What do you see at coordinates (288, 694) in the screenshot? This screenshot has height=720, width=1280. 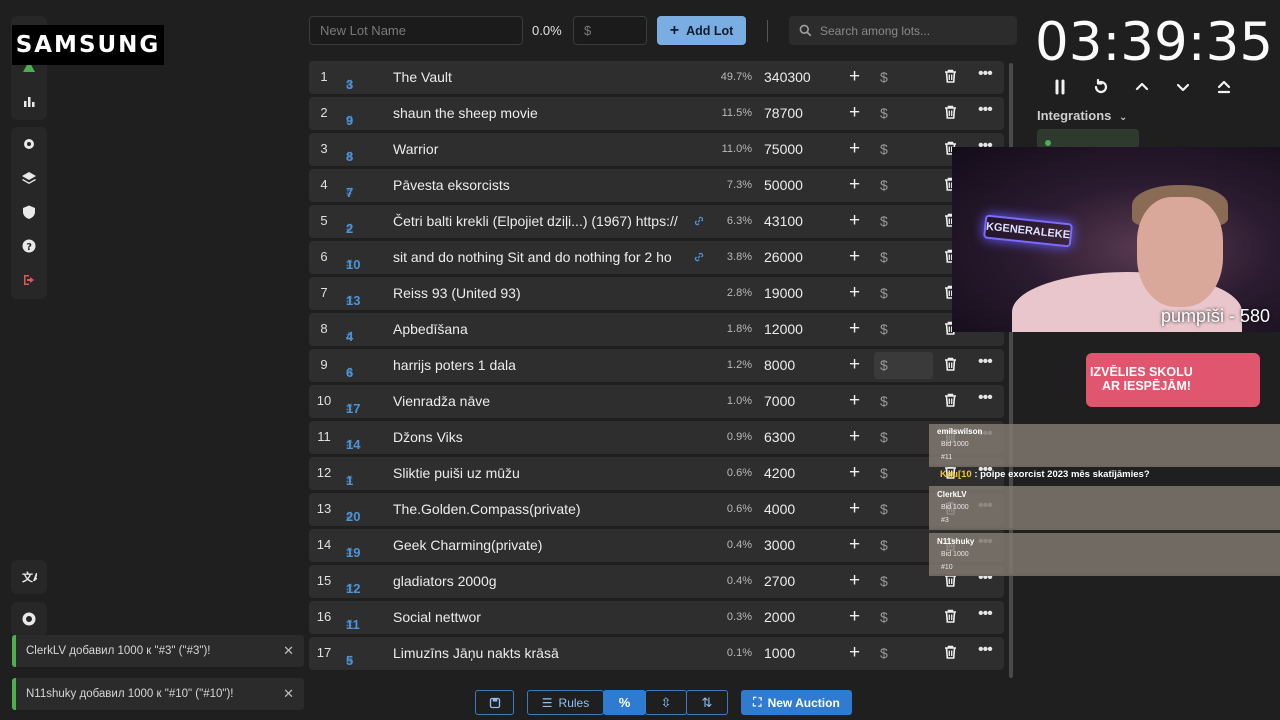 I see `close-icon: ✕` at bounding box center [288, 694].